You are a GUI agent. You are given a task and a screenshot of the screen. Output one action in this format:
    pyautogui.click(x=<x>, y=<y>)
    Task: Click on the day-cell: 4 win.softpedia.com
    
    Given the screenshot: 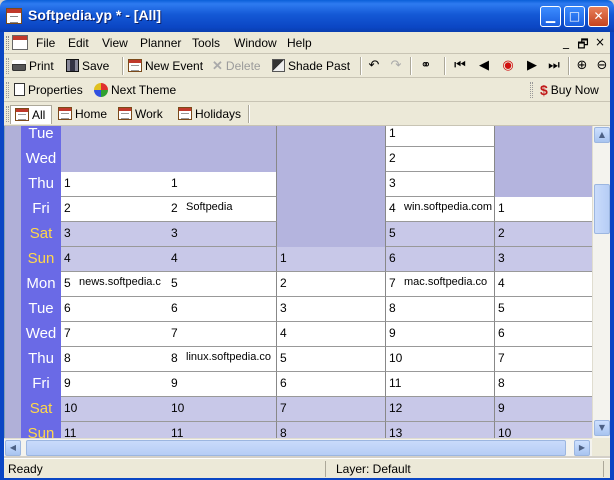 What is the action you would take?
    pyautogui.click(x=440, y=209)
    